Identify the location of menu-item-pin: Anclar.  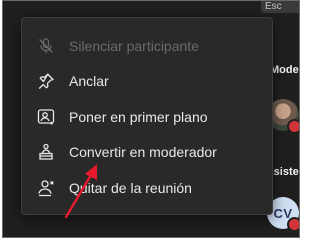
(147, 82).